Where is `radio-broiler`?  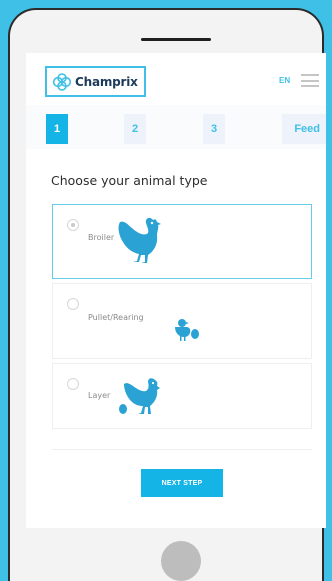
radio-broiler is located at coordinates (73, 225).